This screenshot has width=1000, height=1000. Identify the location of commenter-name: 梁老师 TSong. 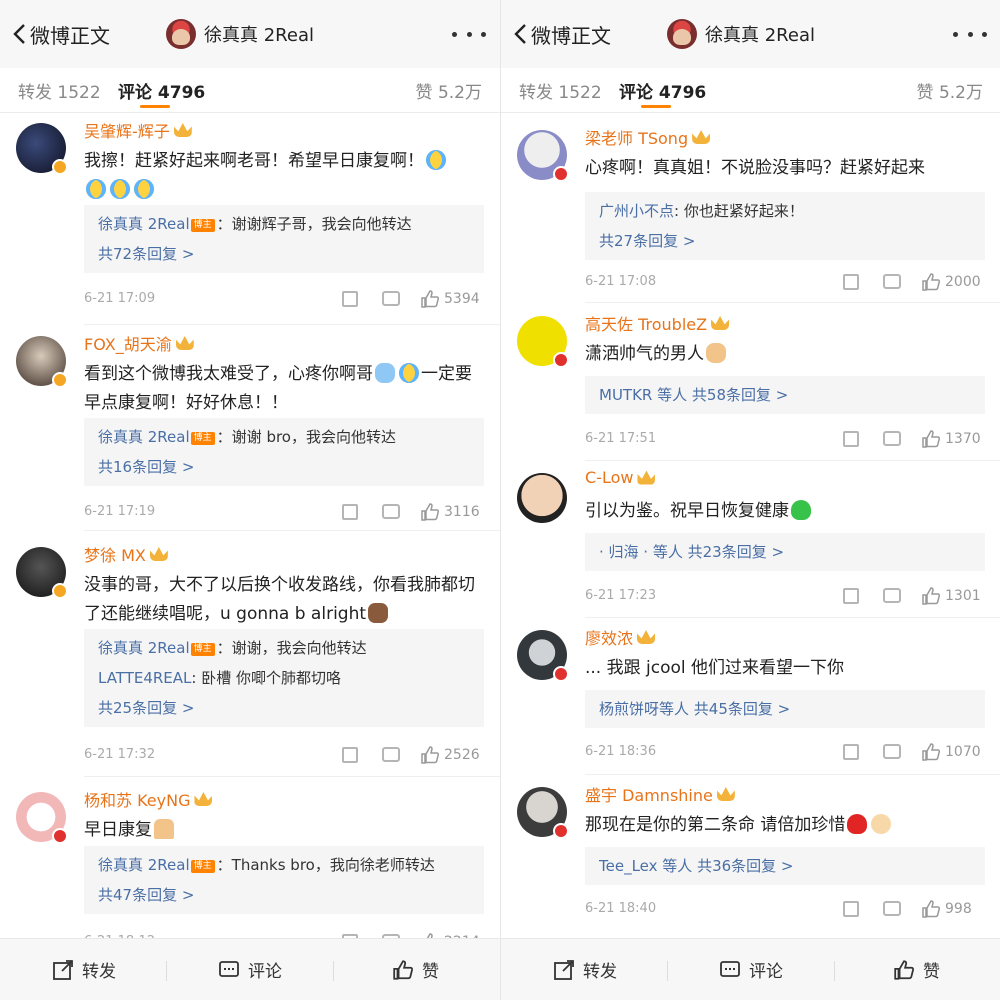
(648, 137).